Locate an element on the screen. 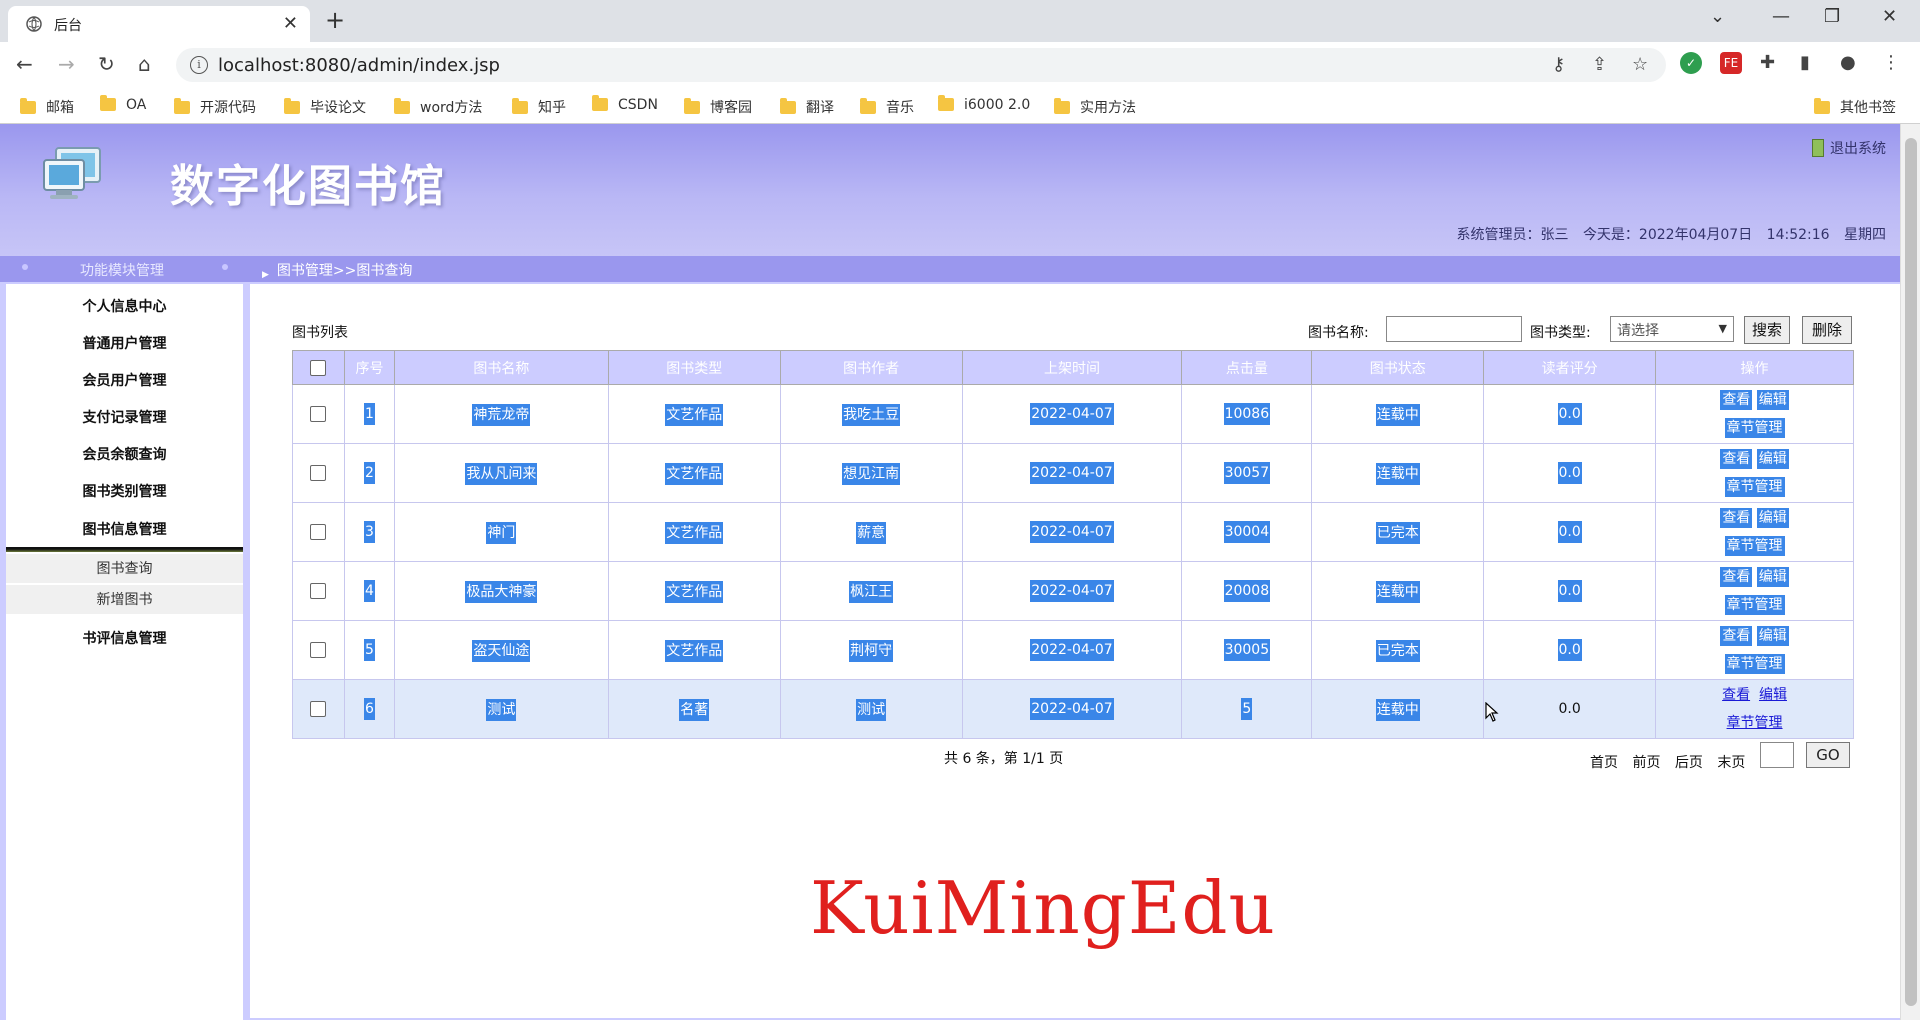  cell-name: 盗天仙途 is located at coordinates (501, 650).